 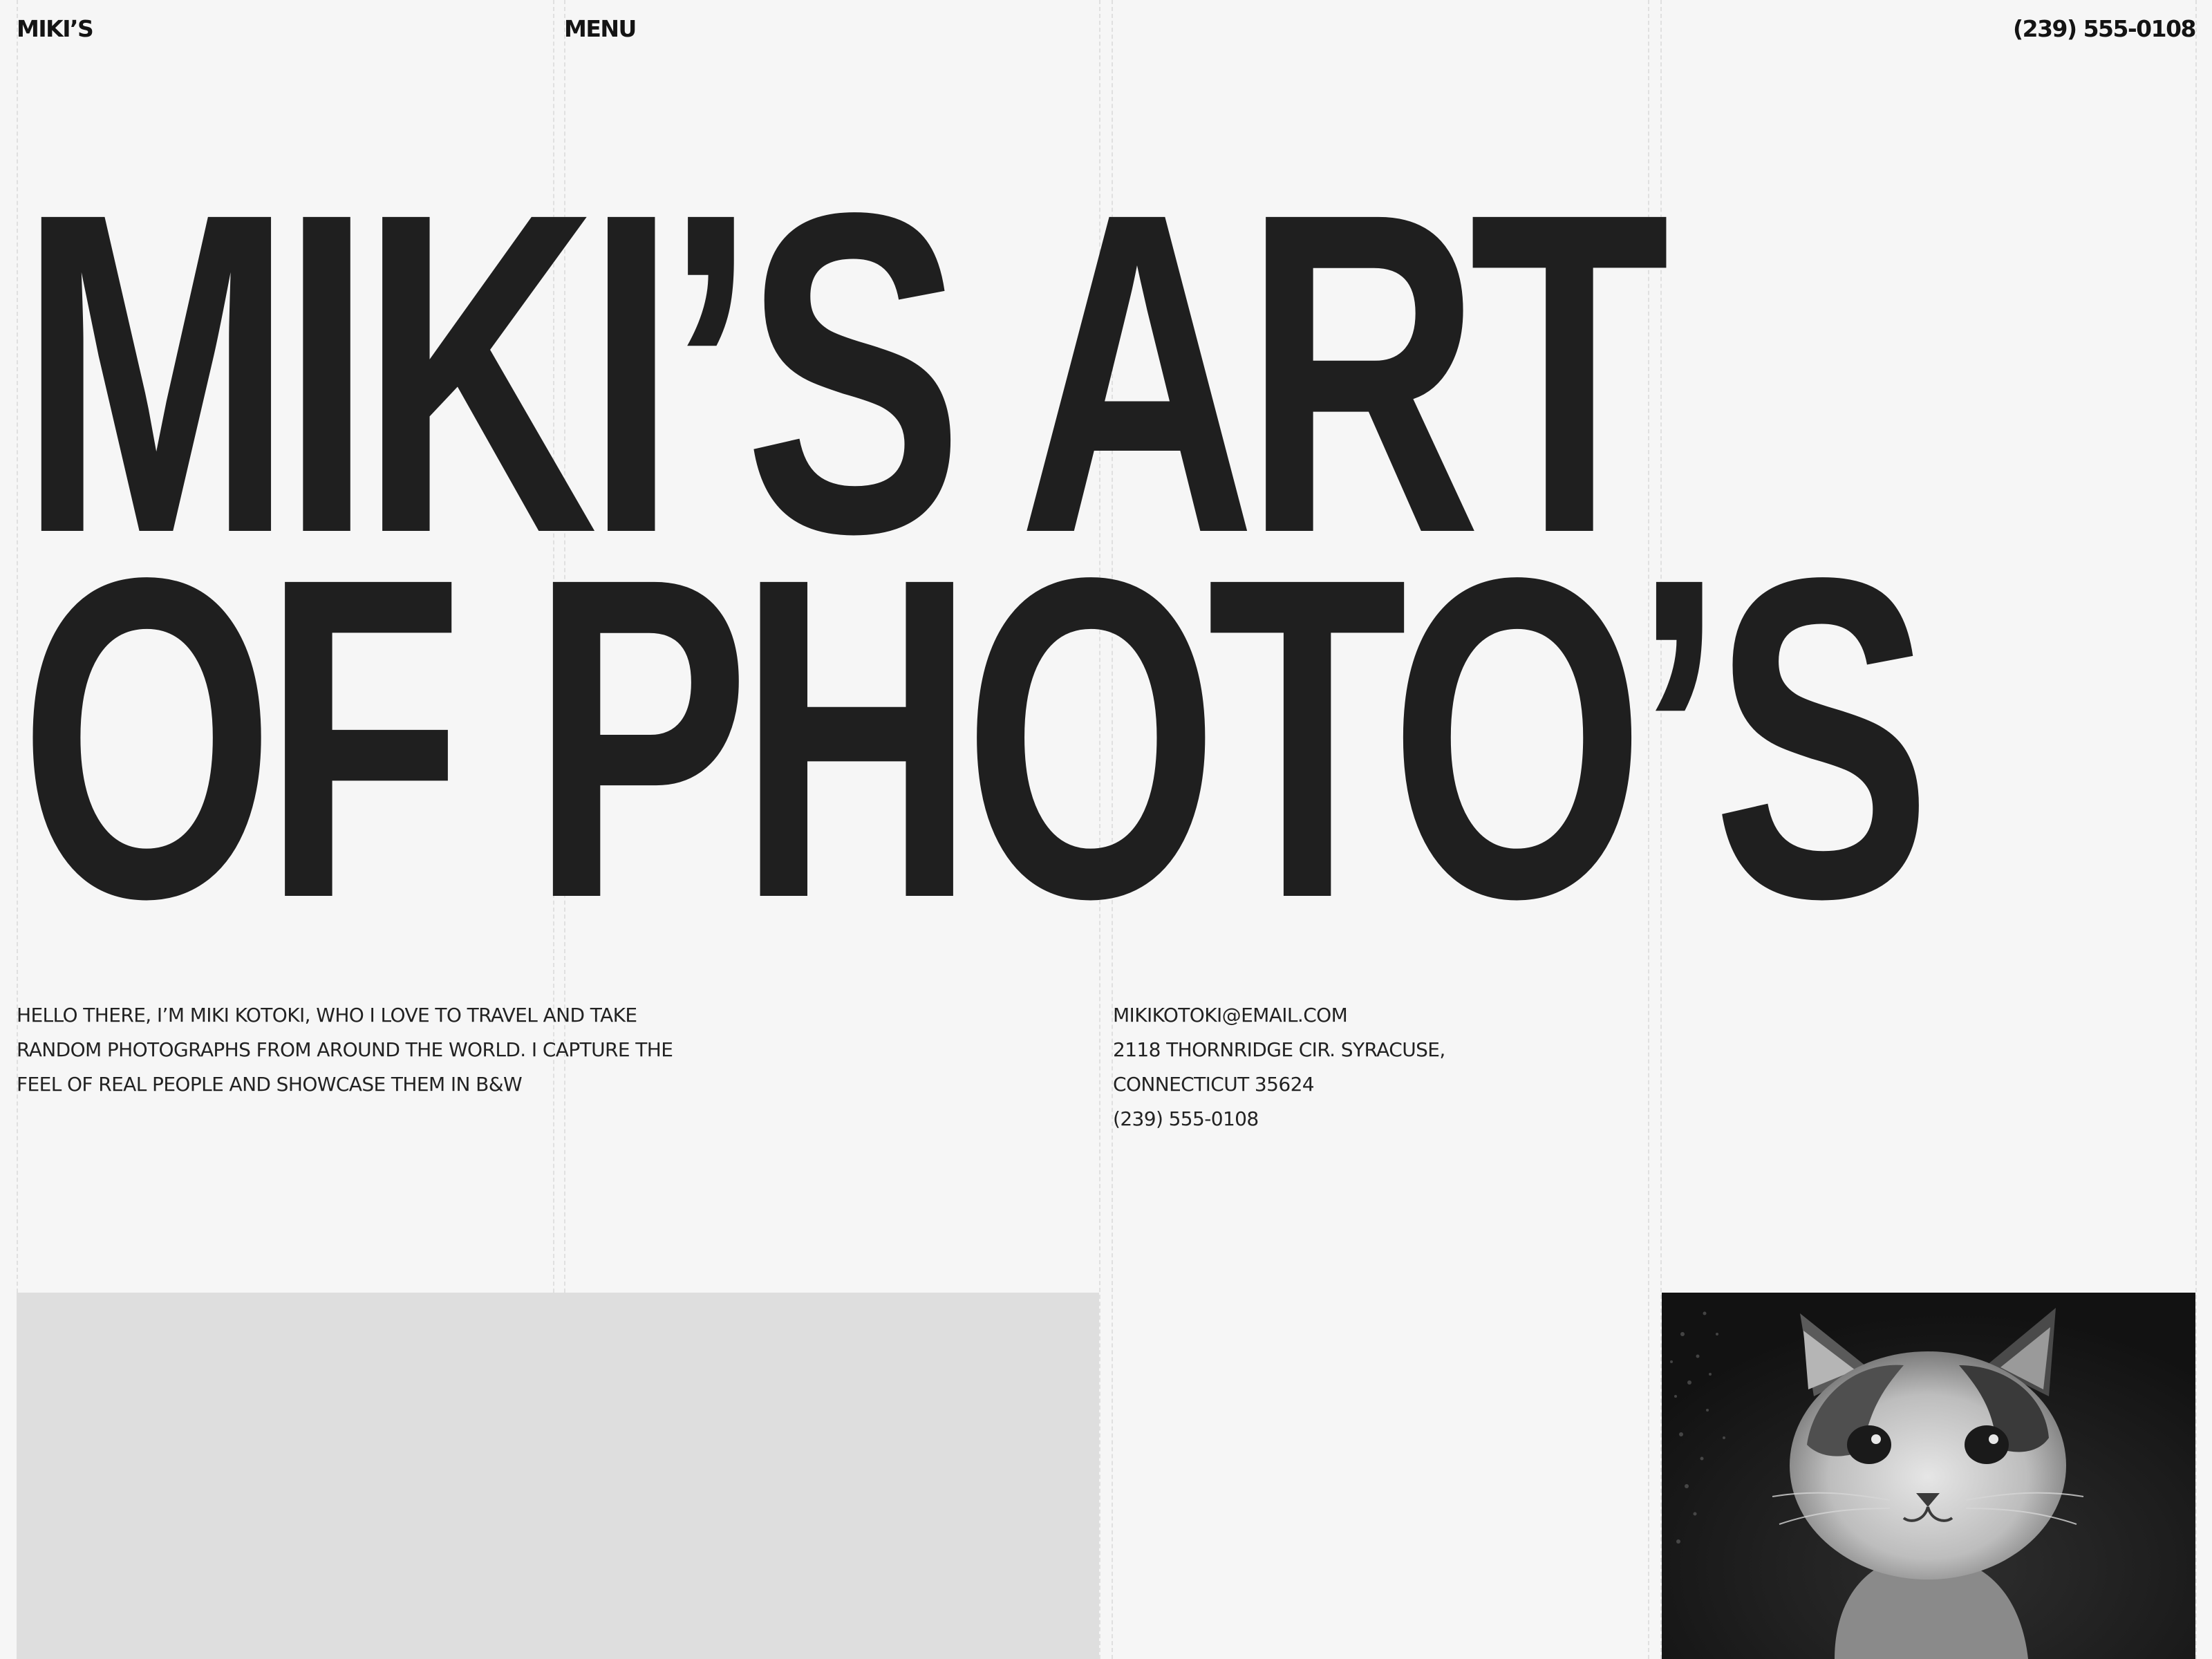 I want to click on header-phone-link: (239) 555-0108, so click(x=2104, y=29).